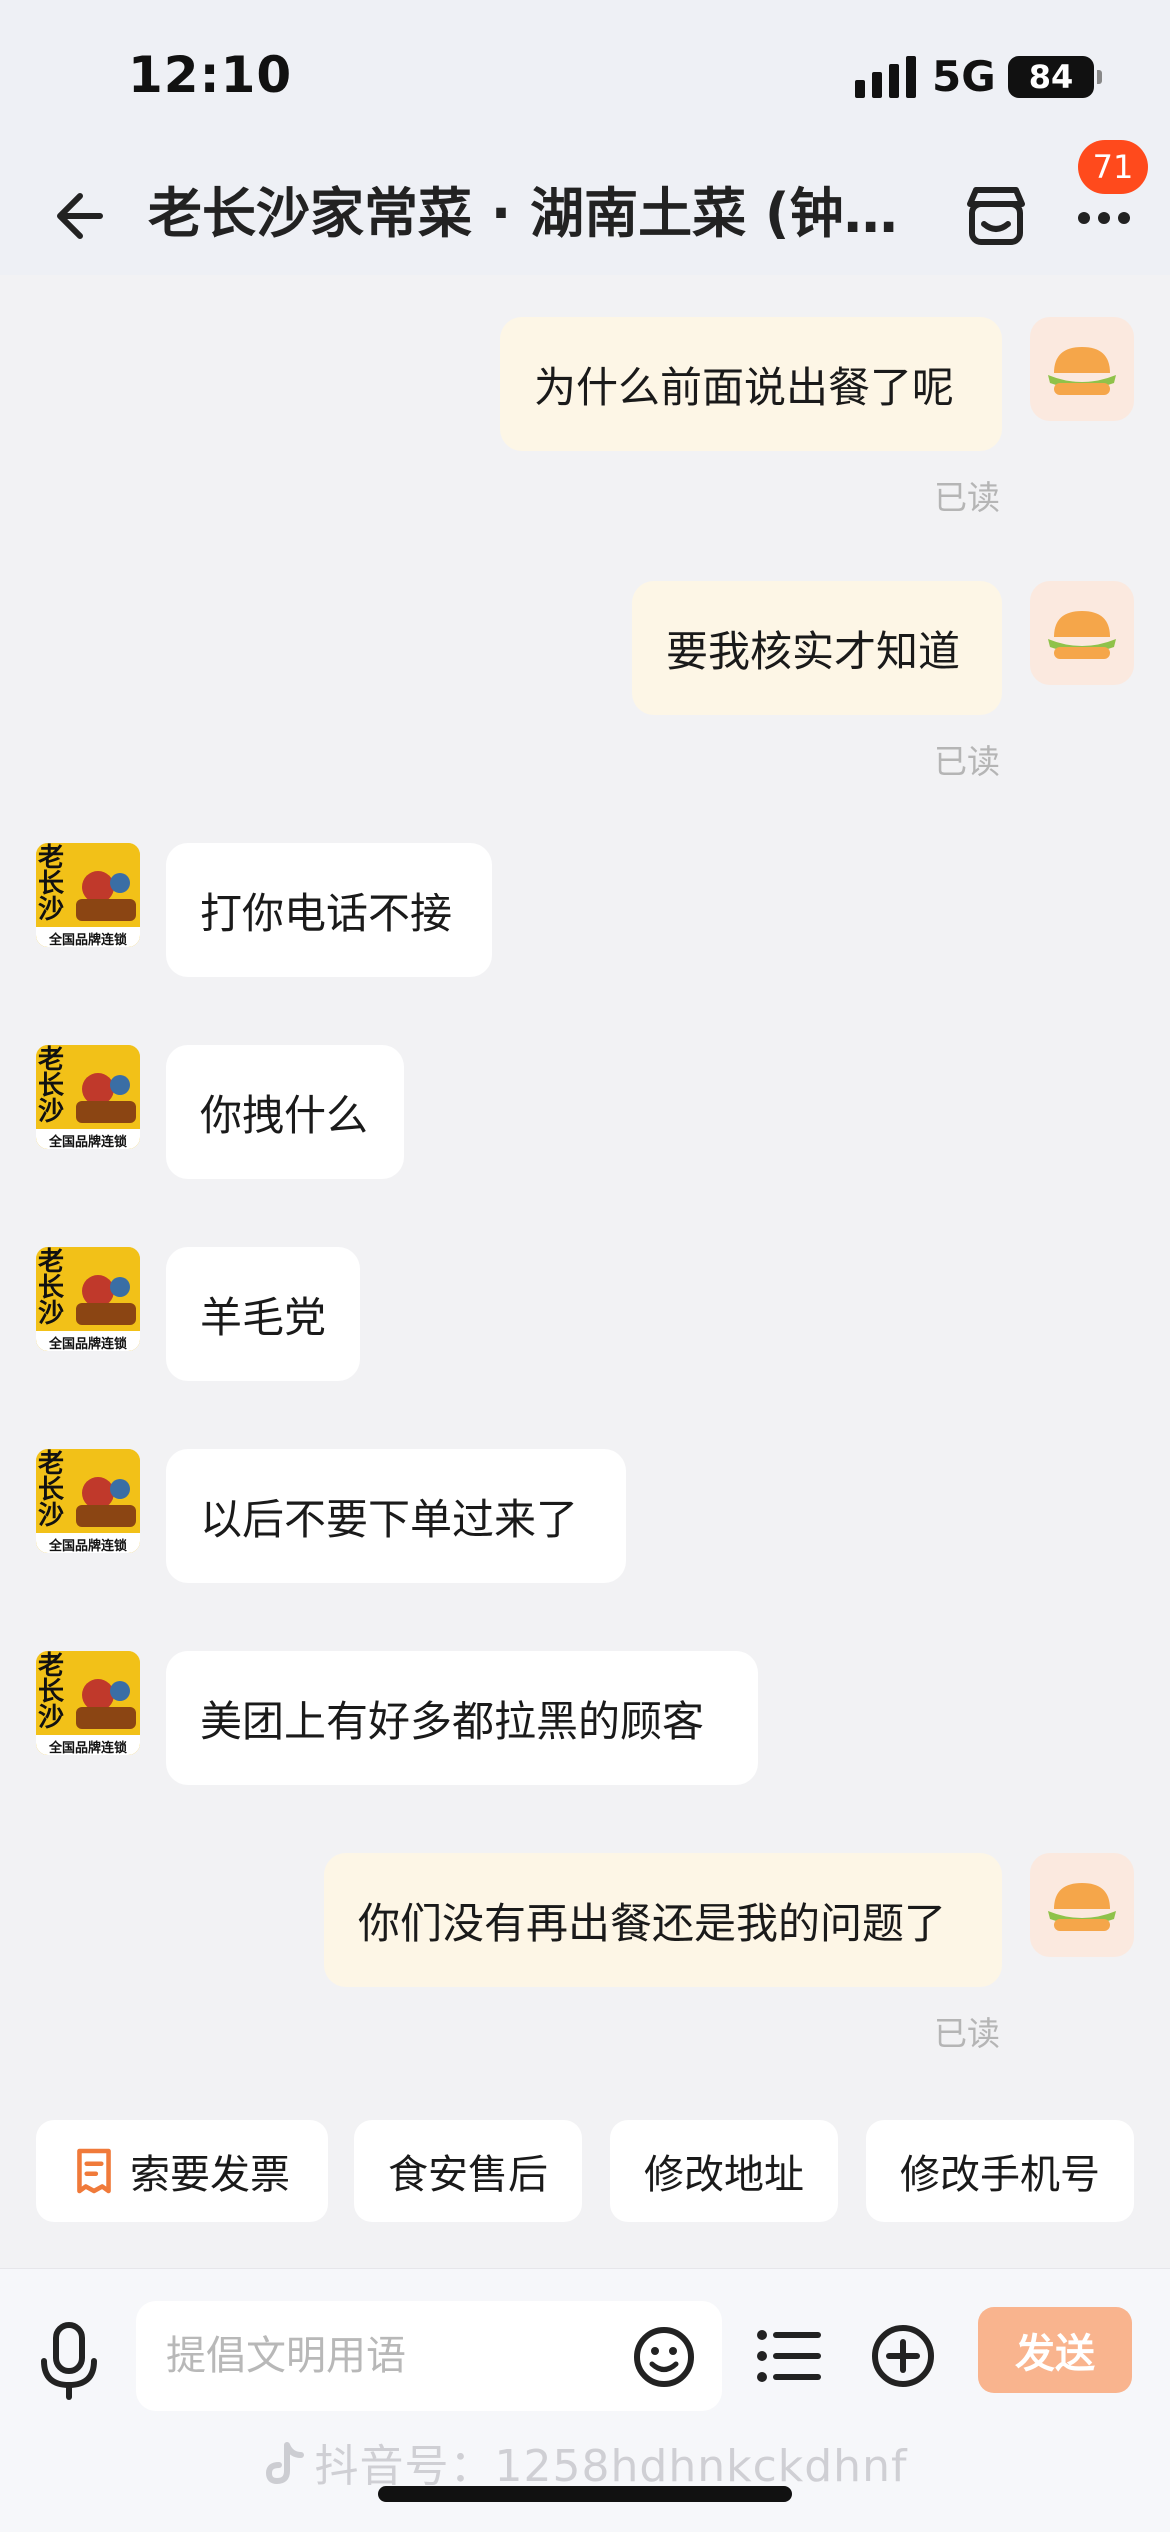 Image resolution: width=1170 pixels, height=2532 pixels. What do you see at coordinates (996, 216) in the screenshot?
I see `store-icon` at bounding box center [996, 216].